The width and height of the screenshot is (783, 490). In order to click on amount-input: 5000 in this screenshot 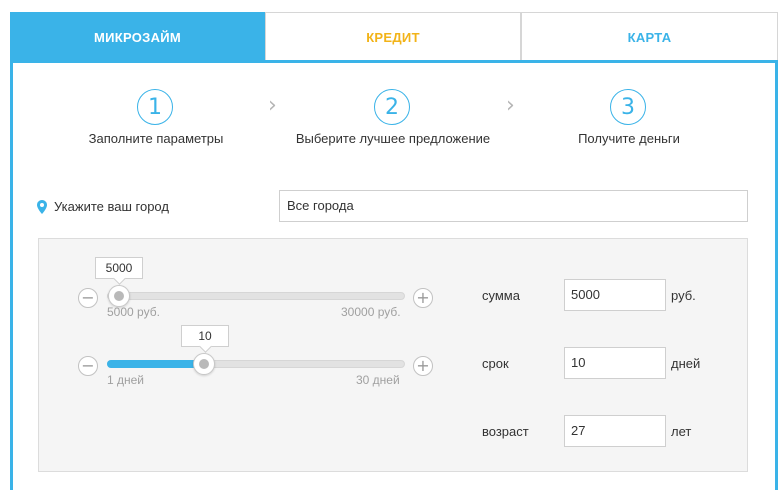, I will do `click(615, 295)`.